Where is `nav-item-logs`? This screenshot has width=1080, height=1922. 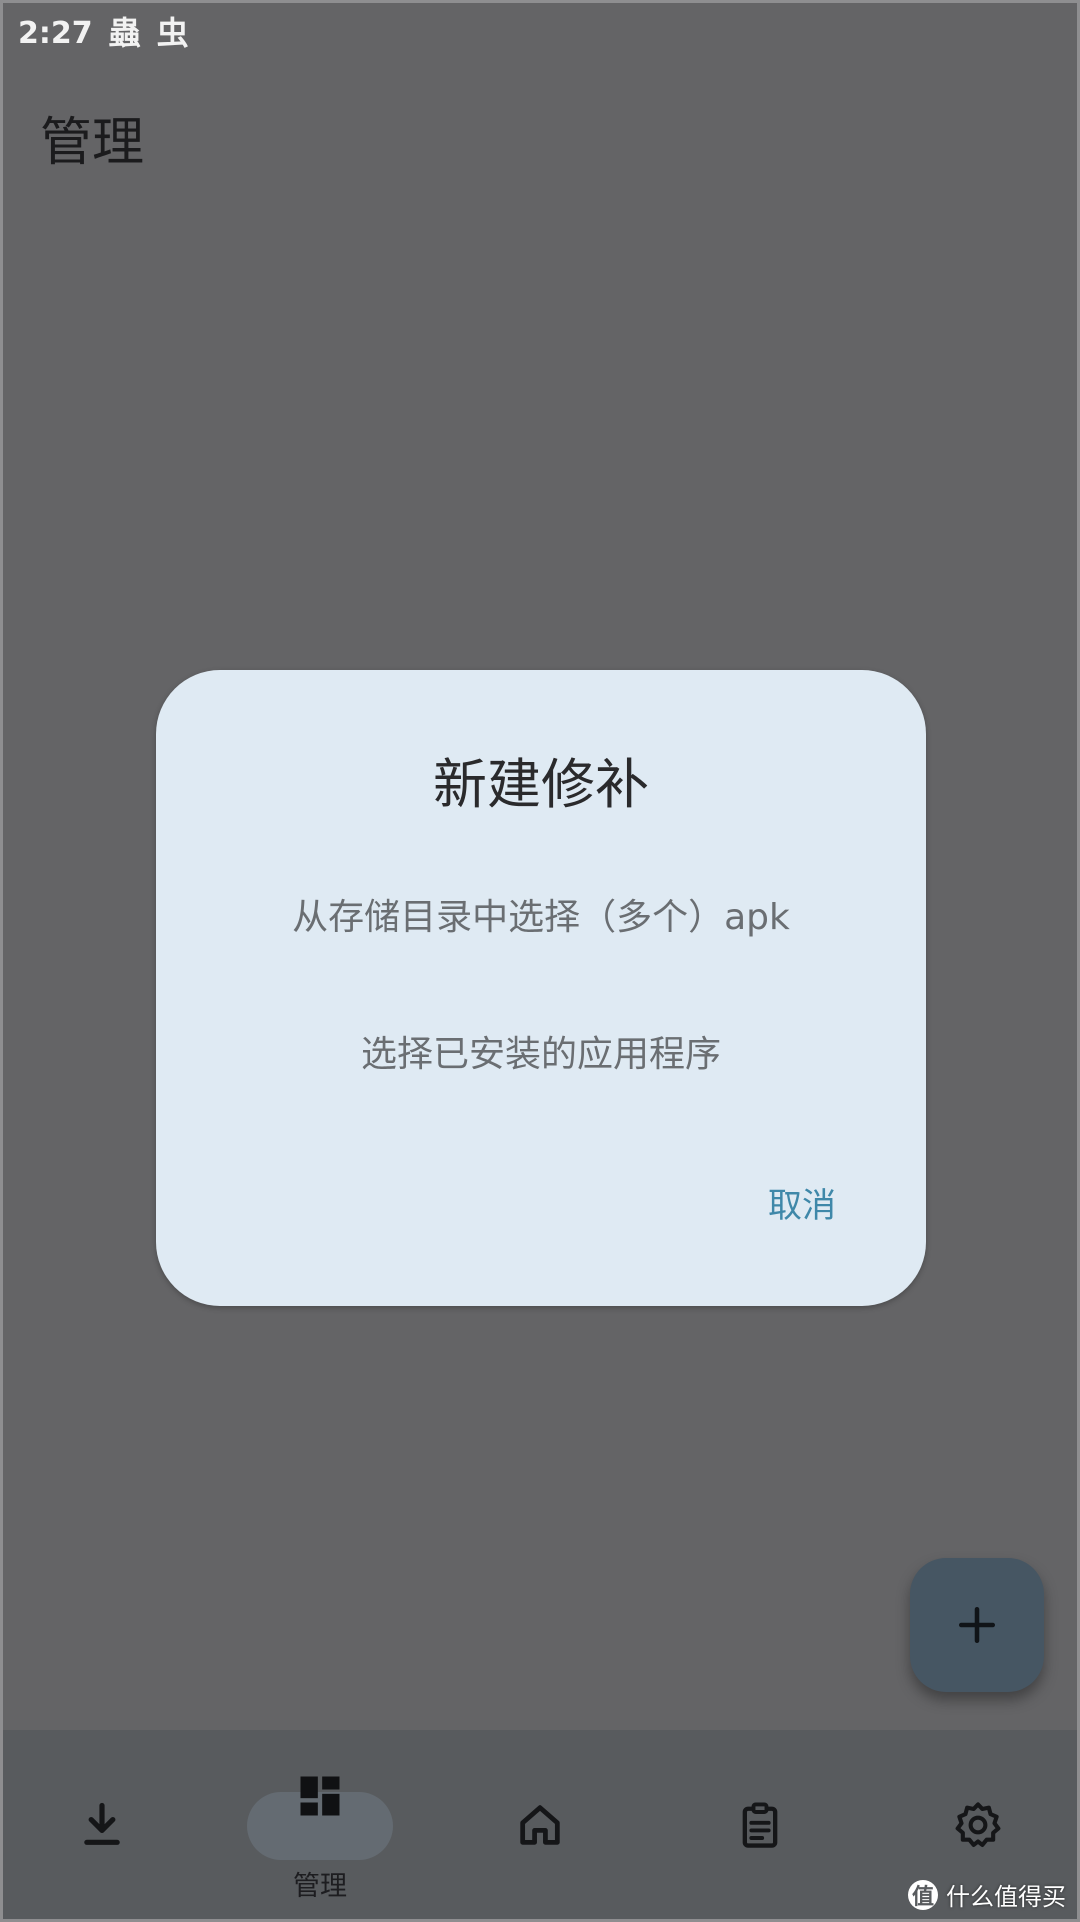 nav-item-logs is located at coordinates (760, 1826).